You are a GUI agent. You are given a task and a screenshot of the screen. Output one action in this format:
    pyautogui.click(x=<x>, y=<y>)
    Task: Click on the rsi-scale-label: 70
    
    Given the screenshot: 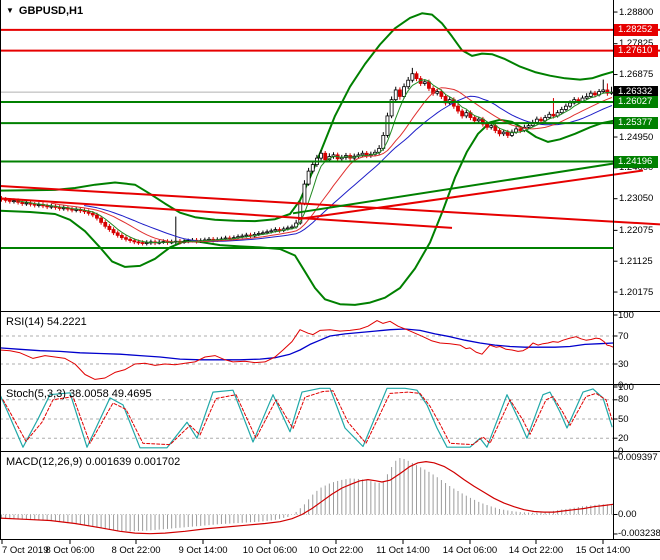 What is the action you would take?
    pyautogui.click(x=623, y=336)
    